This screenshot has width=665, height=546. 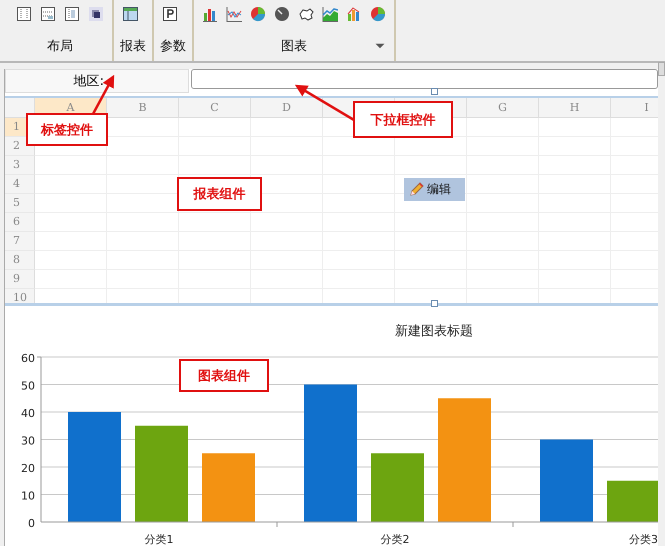 What do you see at coordinates (28, 441) in the screenshot?
I see `axis-tick-label: 30` at bounding box center [28, 441].